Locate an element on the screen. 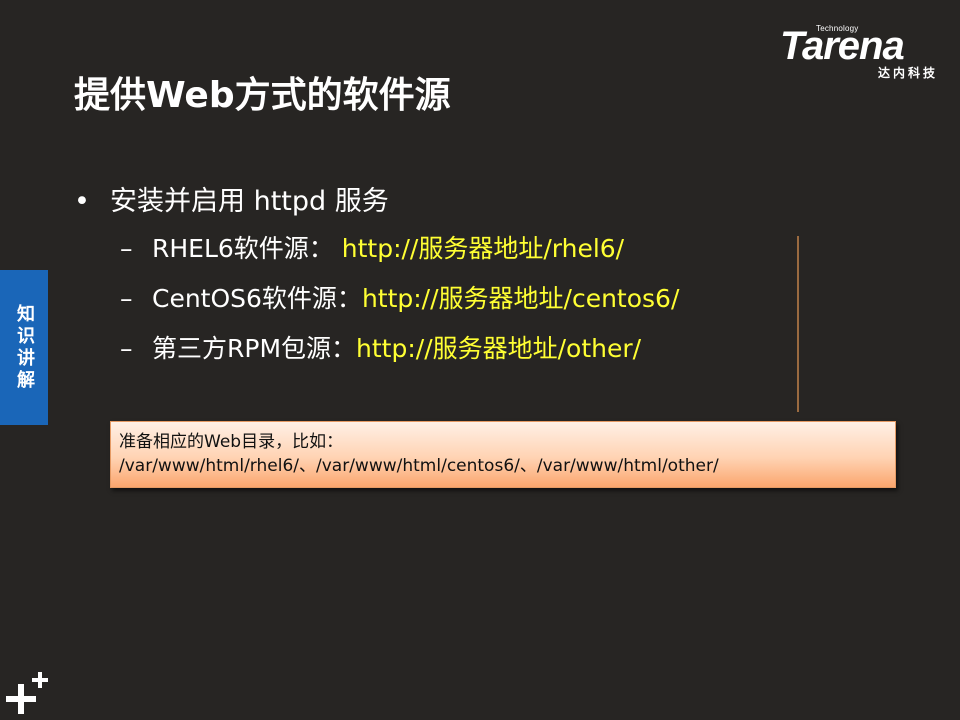 The image size is (960, 720). sub-bullet-label: 第三方RPM包源： is located at coordinates (254, 348).